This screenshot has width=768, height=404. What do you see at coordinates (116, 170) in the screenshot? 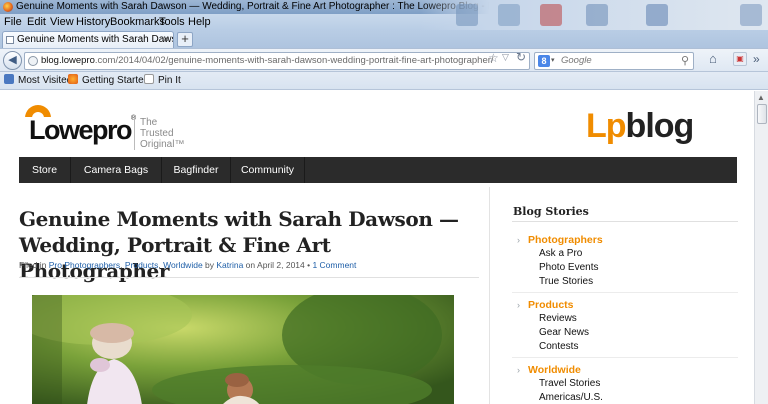
I see `nav-camera-bags: Camera Bags` at bounding box center [116, 170].